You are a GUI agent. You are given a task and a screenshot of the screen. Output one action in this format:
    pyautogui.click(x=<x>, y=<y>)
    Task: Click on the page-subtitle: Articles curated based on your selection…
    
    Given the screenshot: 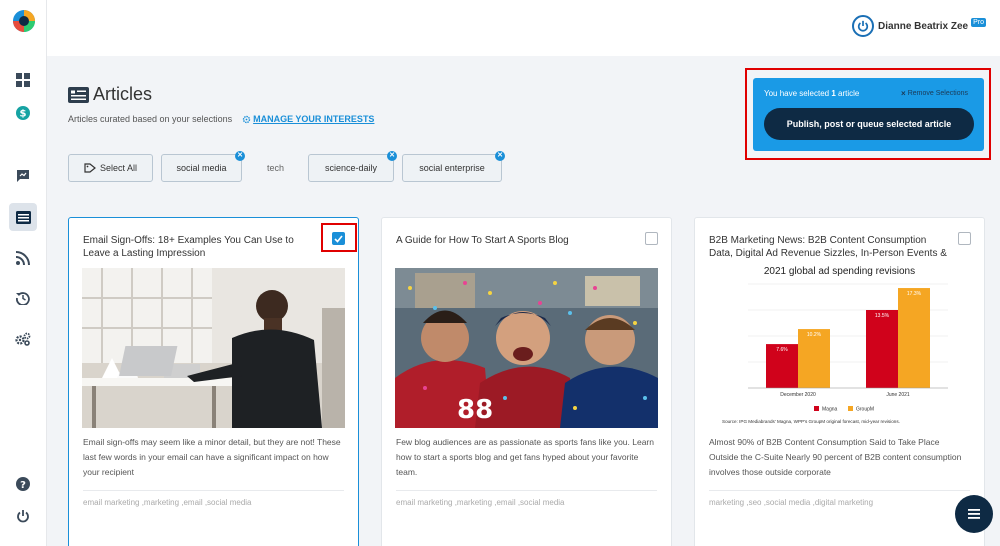 What is the action you would take?
    pyautogui.click(x=221, y=119)
    